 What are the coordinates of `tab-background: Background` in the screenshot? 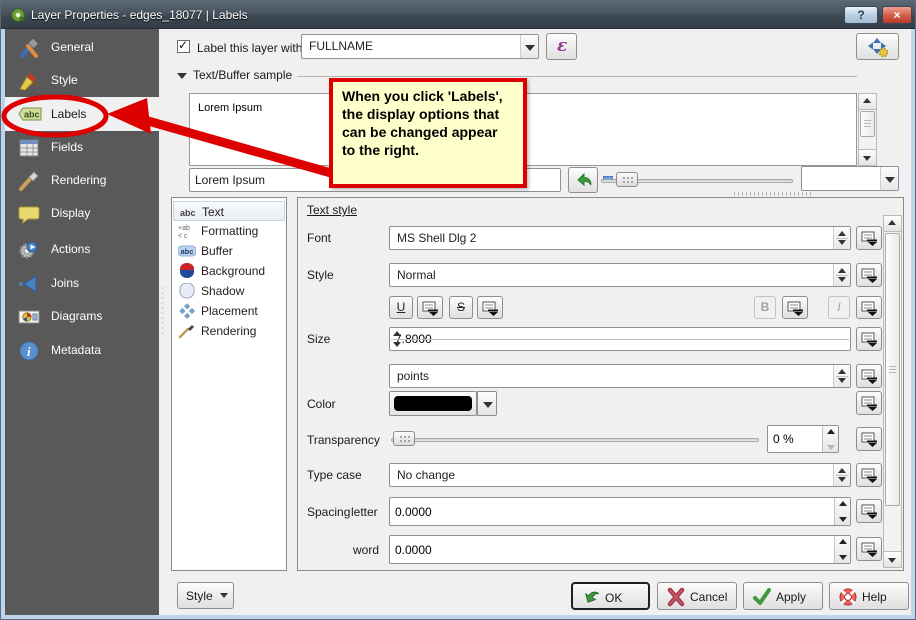 It's located at (229, 271).